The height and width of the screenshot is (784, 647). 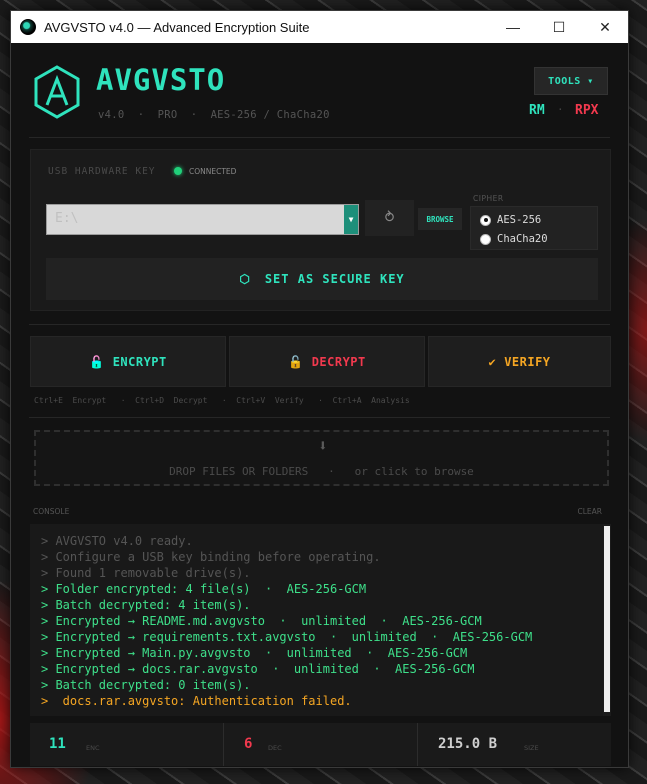 I want to click on console-line: > Batch decrypted: 4 item(s)., so click(x=146, y=605).